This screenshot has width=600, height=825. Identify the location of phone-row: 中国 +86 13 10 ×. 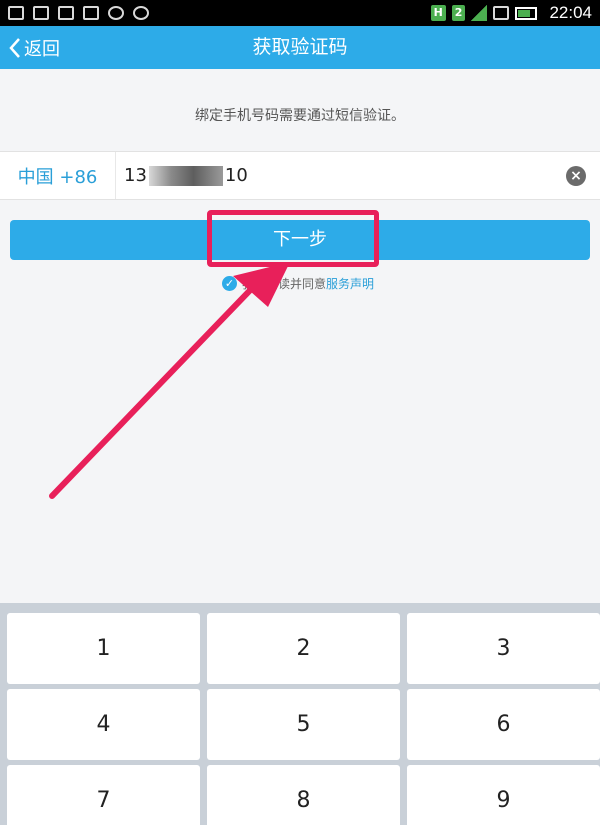
(300, 175).